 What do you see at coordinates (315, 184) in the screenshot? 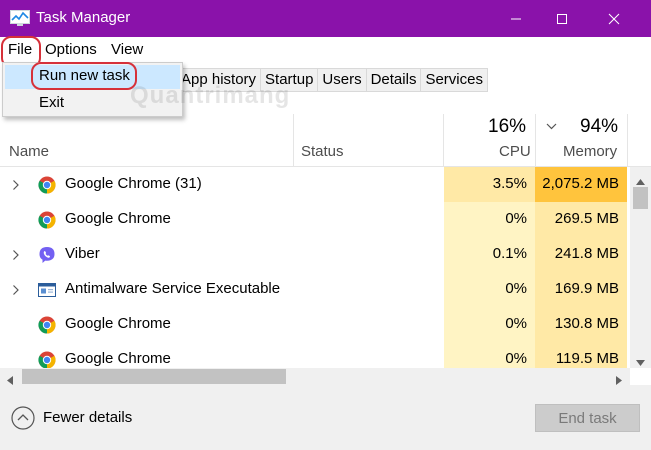
I see `table-row: Google Chrome (31) 3.5% 2,075.2 MB` at bounding box center [315, 184].